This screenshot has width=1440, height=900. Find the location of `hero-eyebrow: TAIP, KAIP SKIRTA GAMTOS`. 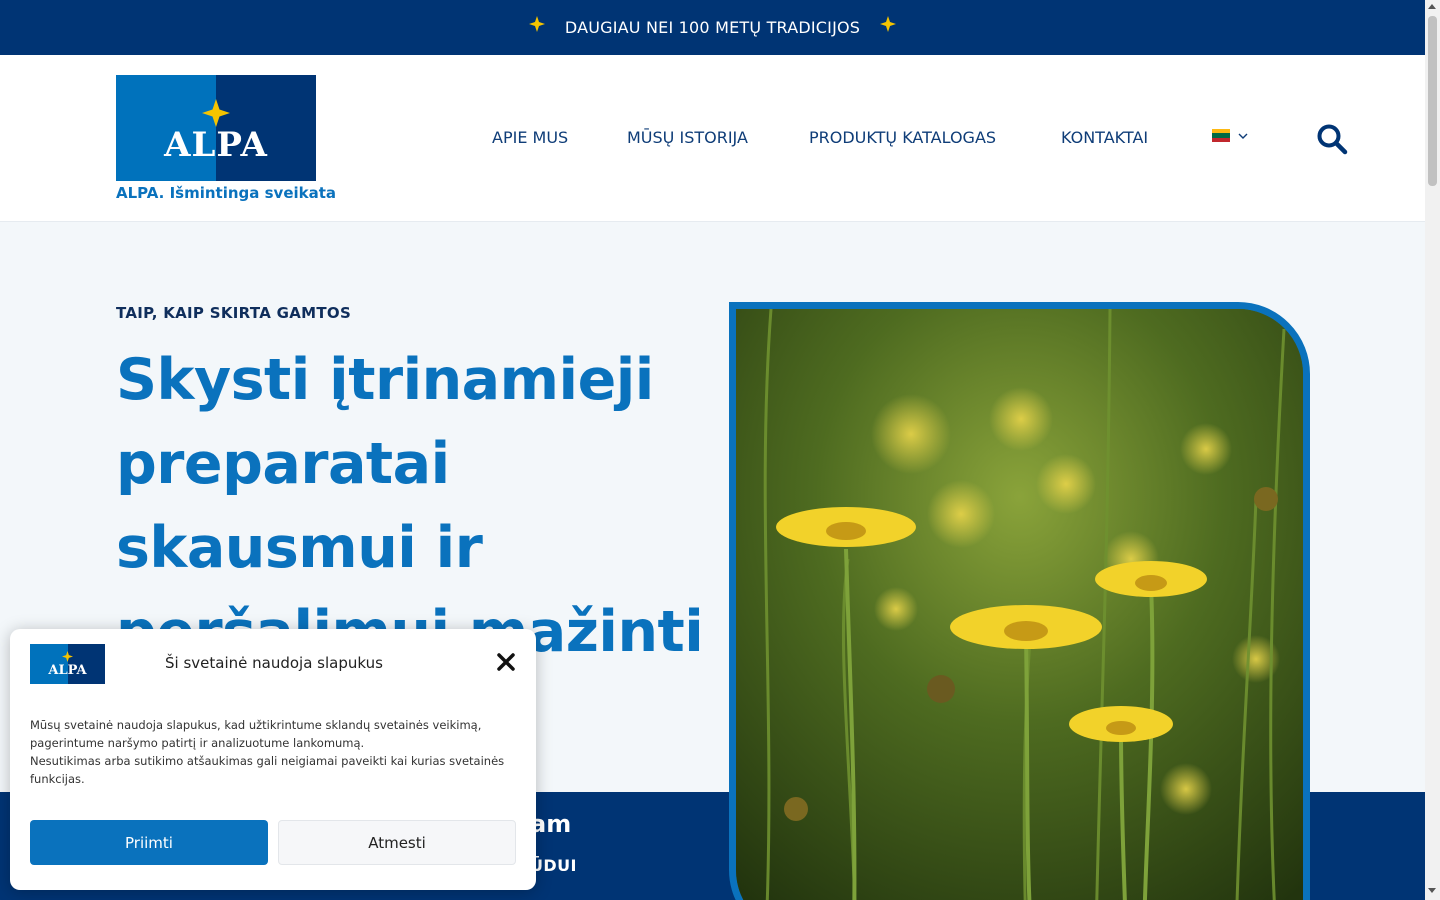

hero-eyebrow: TAIP, KAIP SKIRTA GAMTOS is located at coordinates (234, 313).